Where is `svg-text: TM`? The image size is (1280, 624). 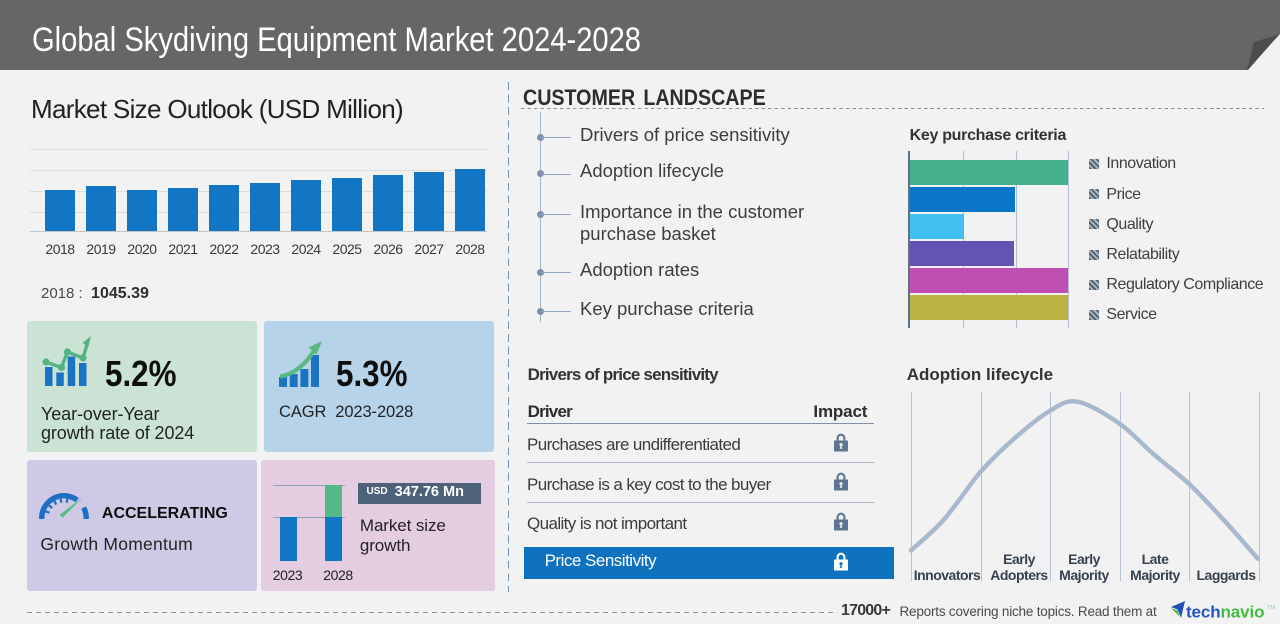 svg-text: TM is located at coordinates (1271, 608).